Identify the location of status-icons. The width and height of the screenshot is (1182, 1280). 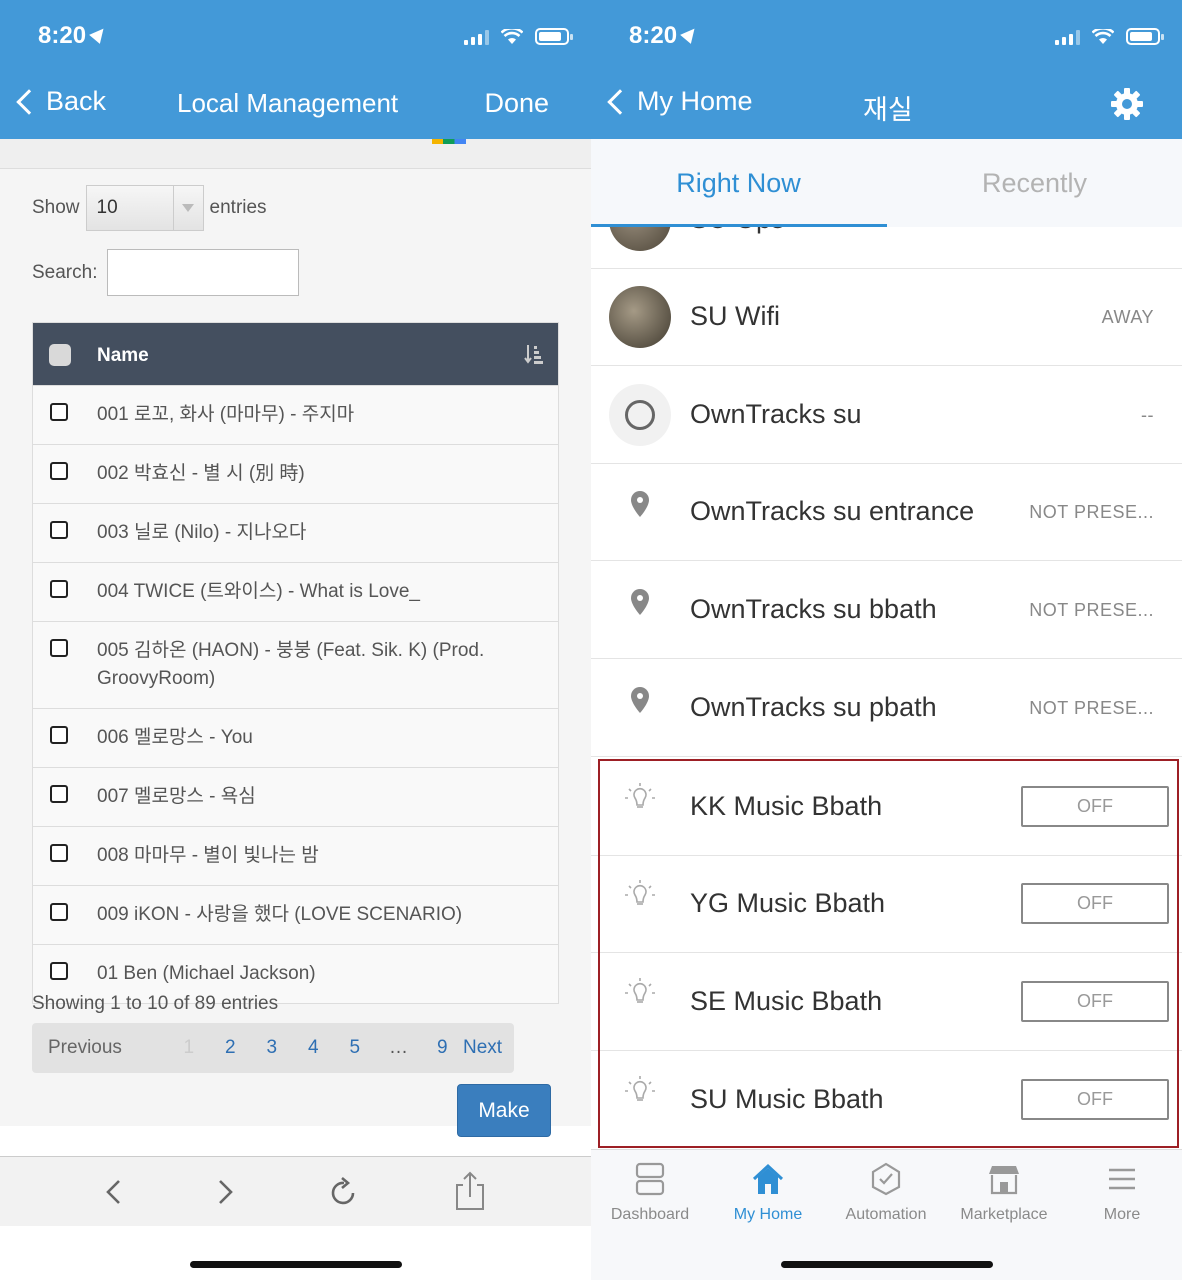
(1109, 36).